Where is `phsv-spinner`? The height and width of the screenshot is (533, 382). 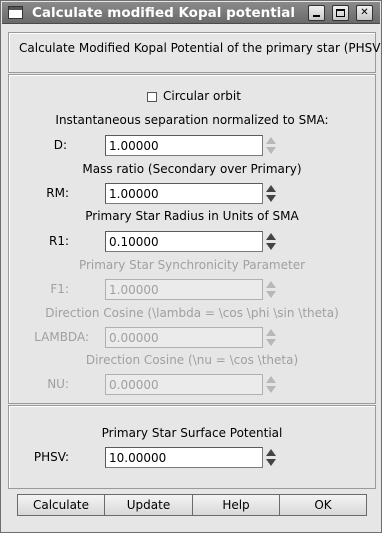
phsv-spinner is located at coordinates (271, 457).